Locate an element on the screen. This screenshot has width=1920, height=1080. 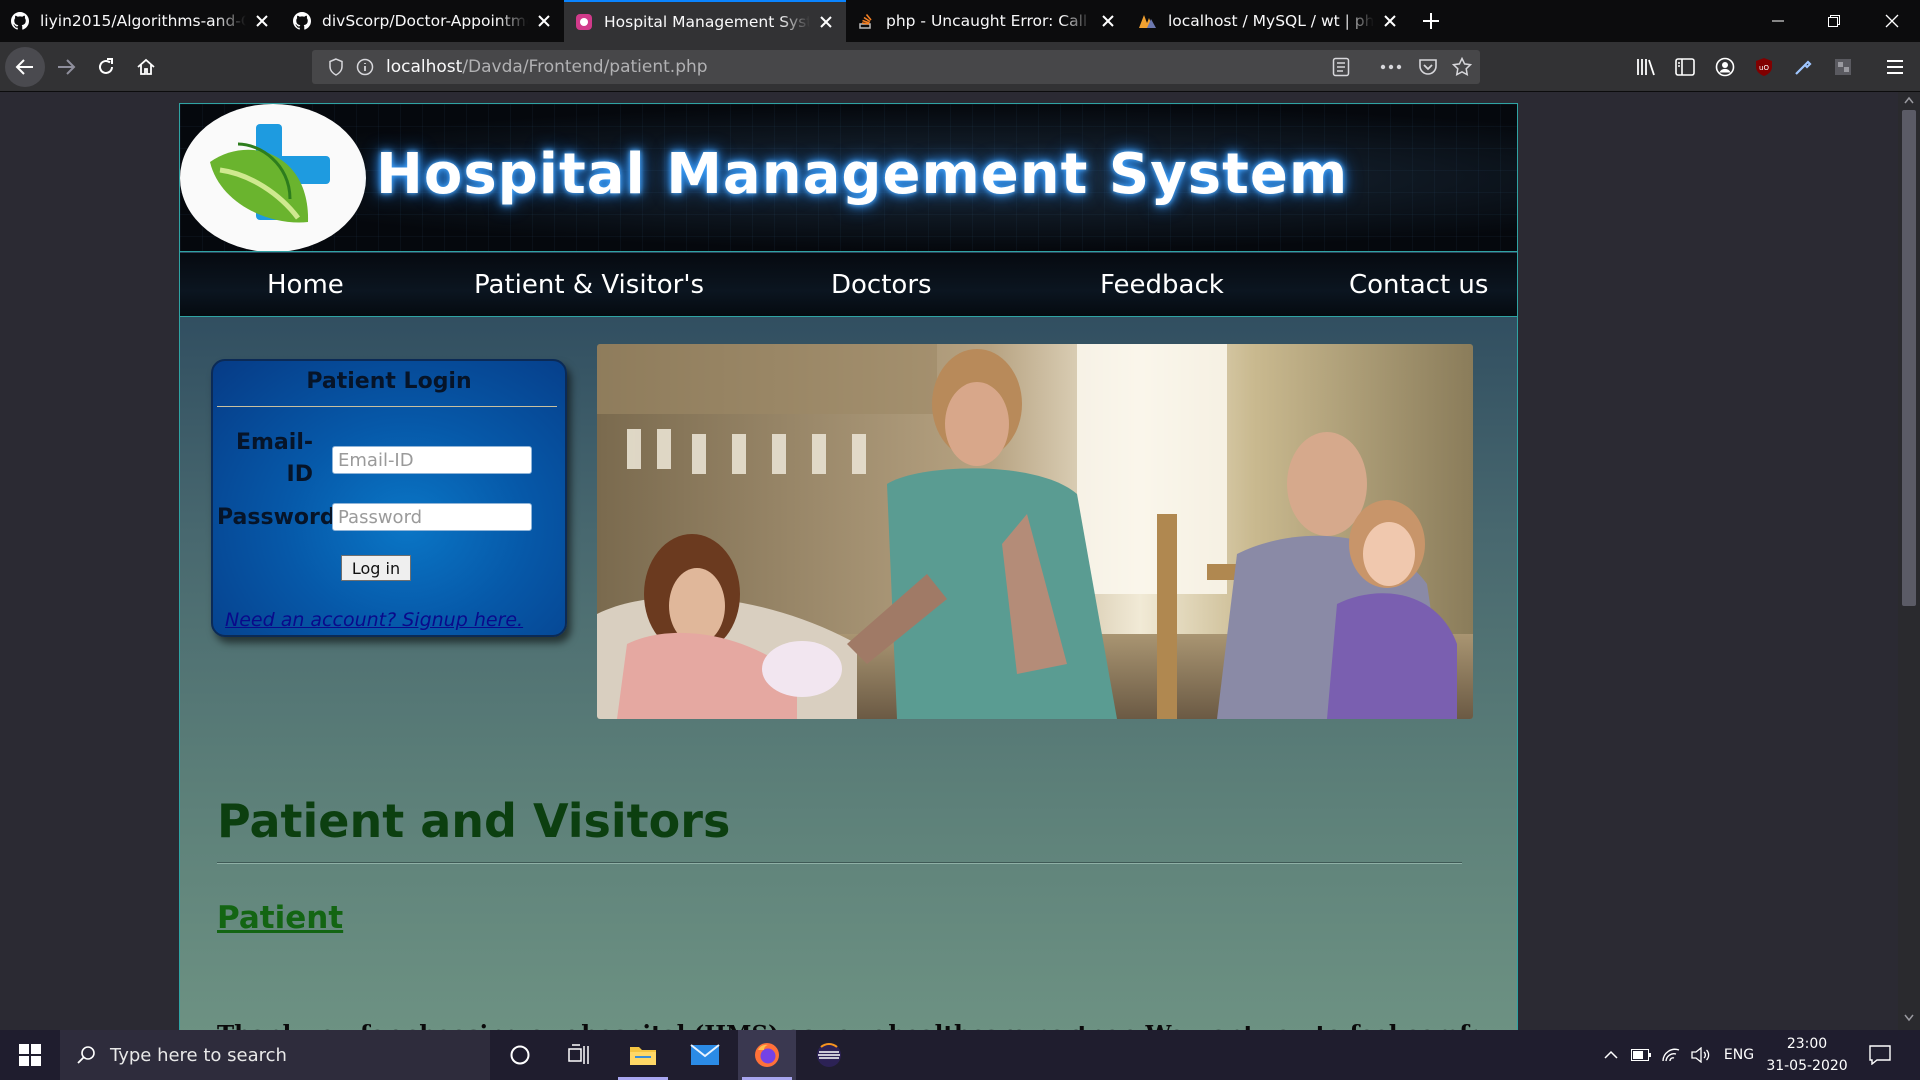
forward-button is located at coordinates (66, 67).